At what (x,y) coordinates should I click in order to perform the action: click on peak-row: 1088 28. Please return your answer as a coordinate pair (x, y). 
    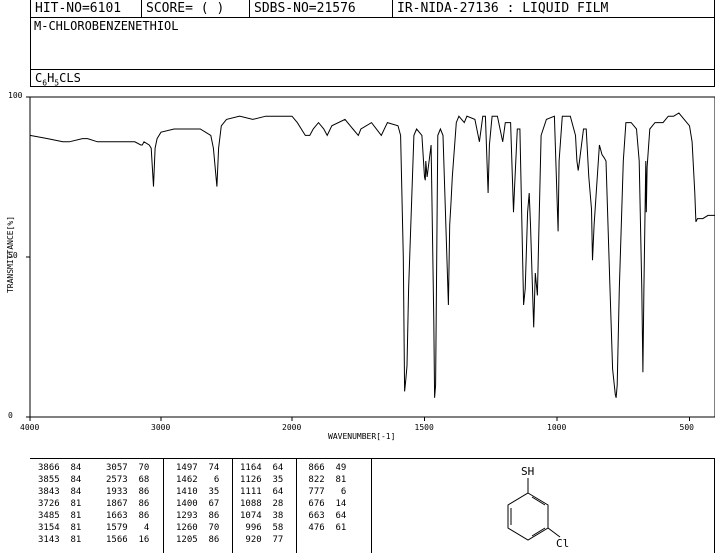
    Looking at the image, I should click on (262, 504).